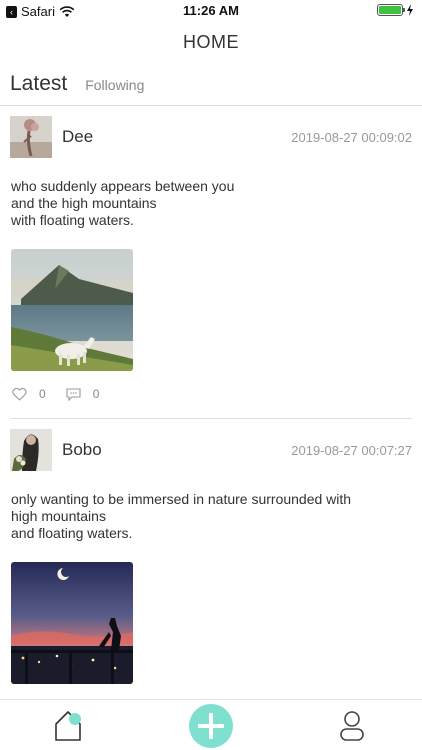 The height and width of the screenshot is (750, 422). I want to click on post-divider, so click(211, 418).